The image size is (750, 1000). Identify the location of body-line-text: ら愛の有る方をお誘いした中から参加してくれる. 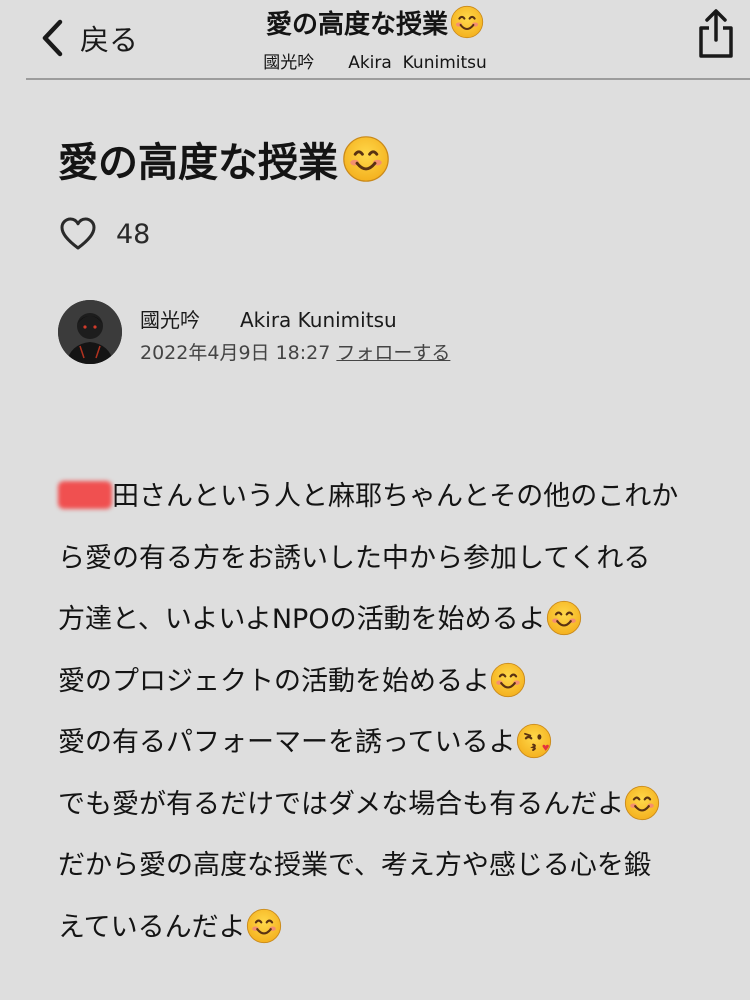
(354, 558).